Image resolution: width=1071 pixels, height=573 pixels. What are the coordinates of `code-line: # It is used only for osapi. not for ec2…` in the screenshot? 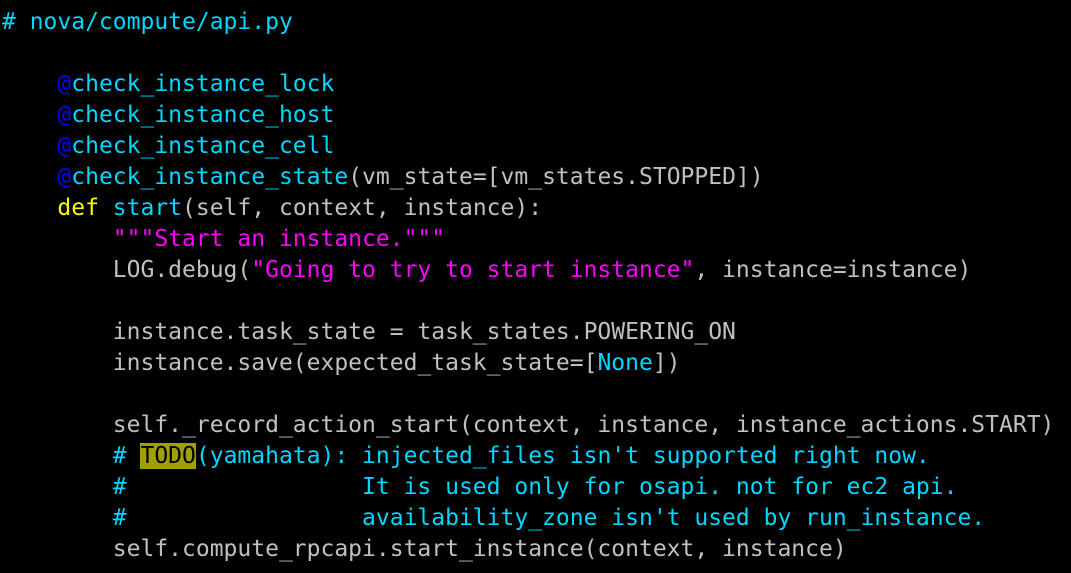 It's located at (480, 487).